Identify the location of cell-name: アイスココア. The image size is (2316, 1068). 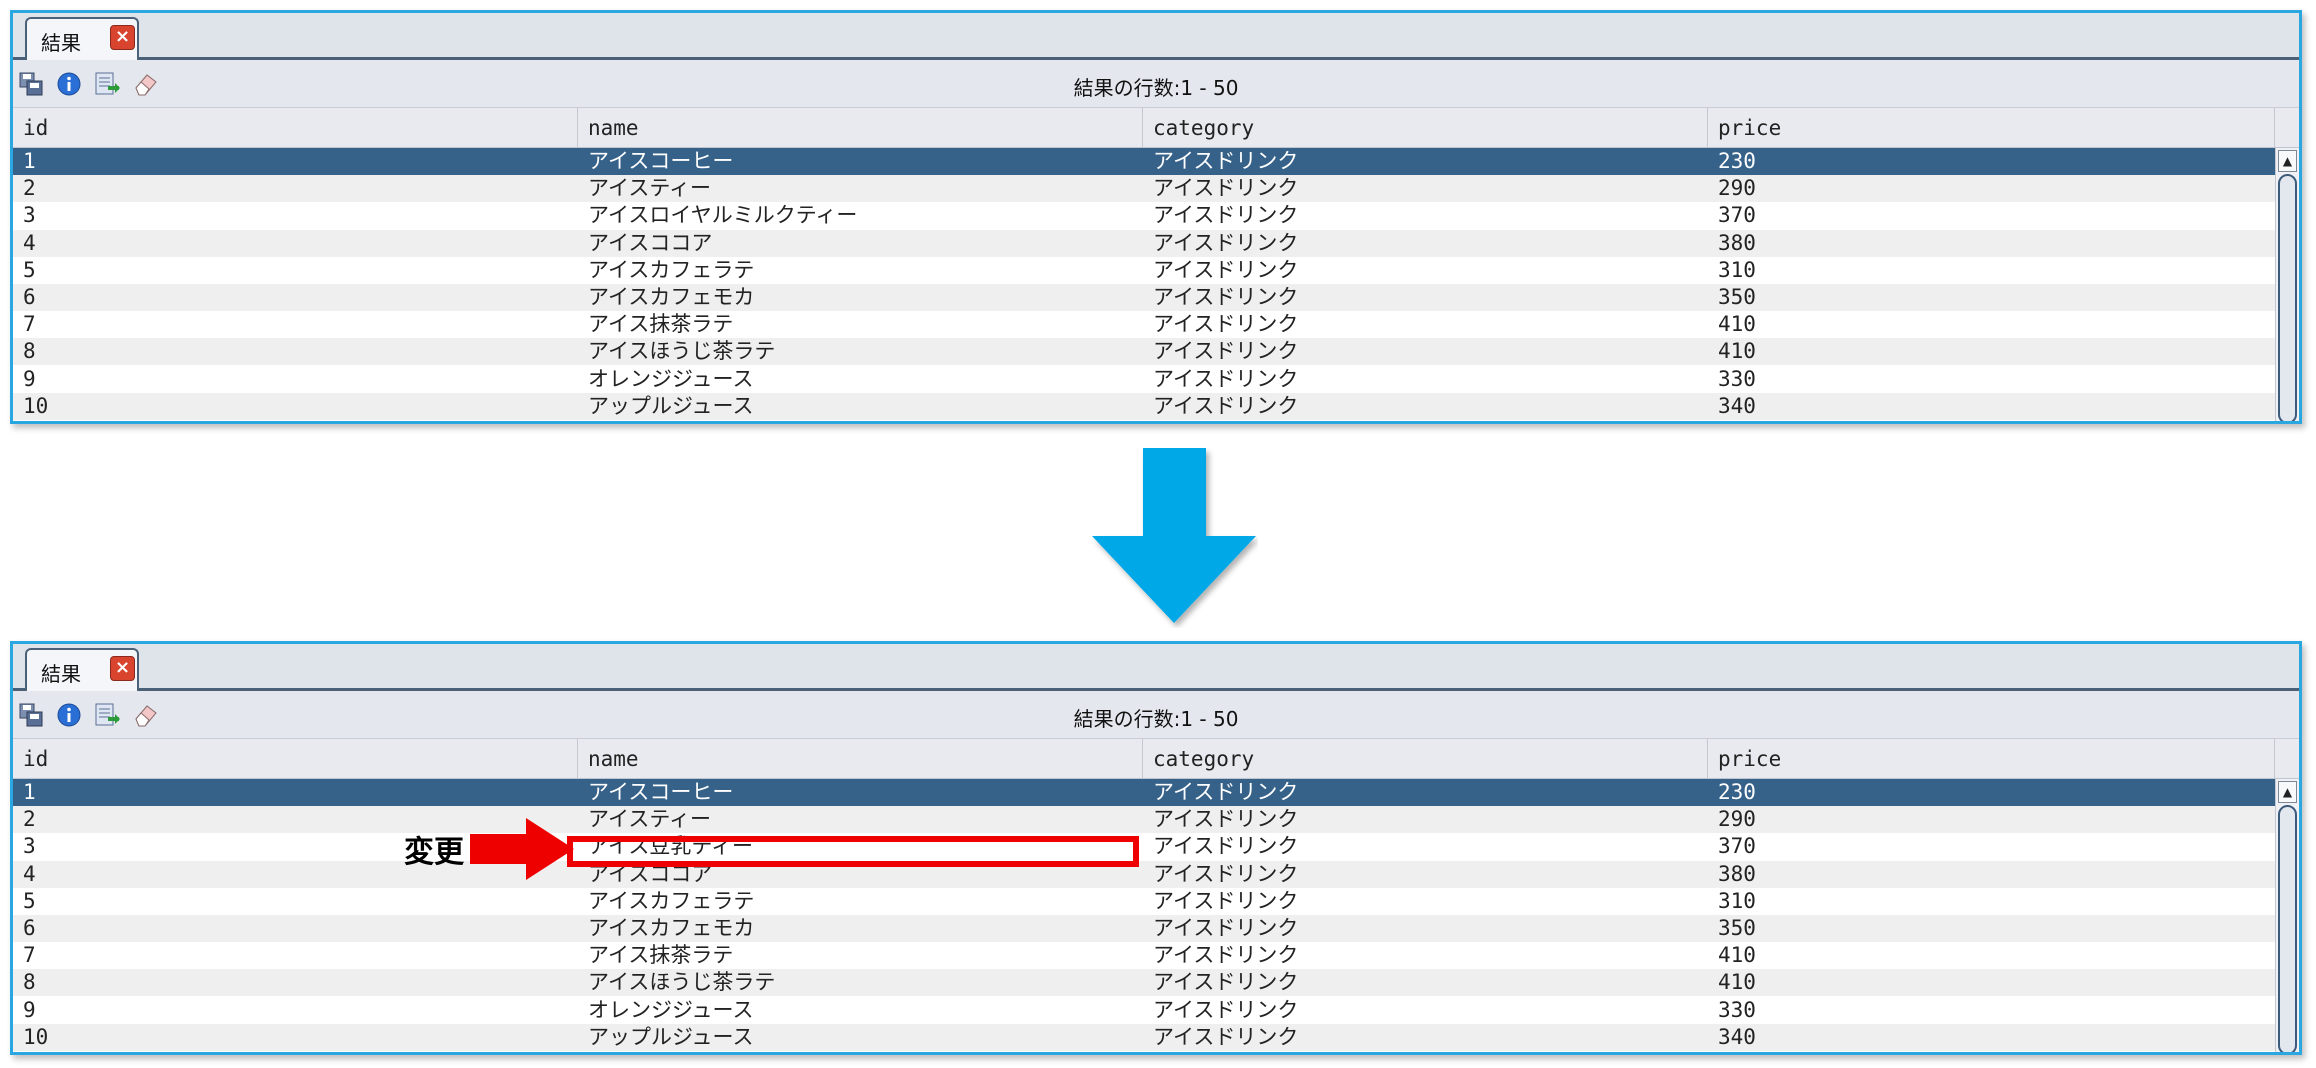
(860, 243).